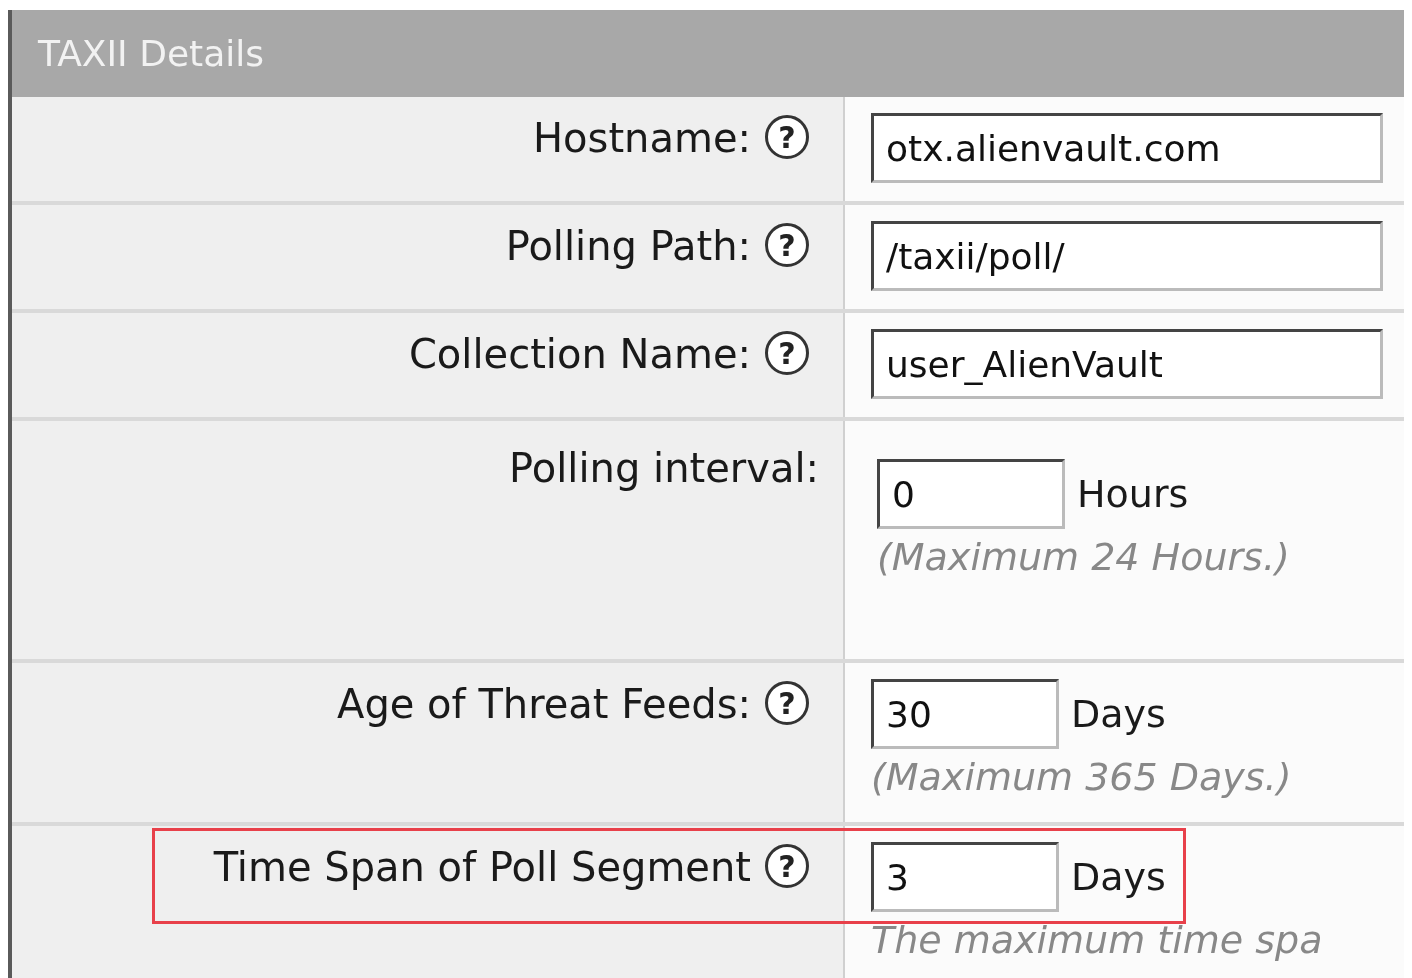  I want to click on text-field: /taxii/poll/, so click(1127, 256).